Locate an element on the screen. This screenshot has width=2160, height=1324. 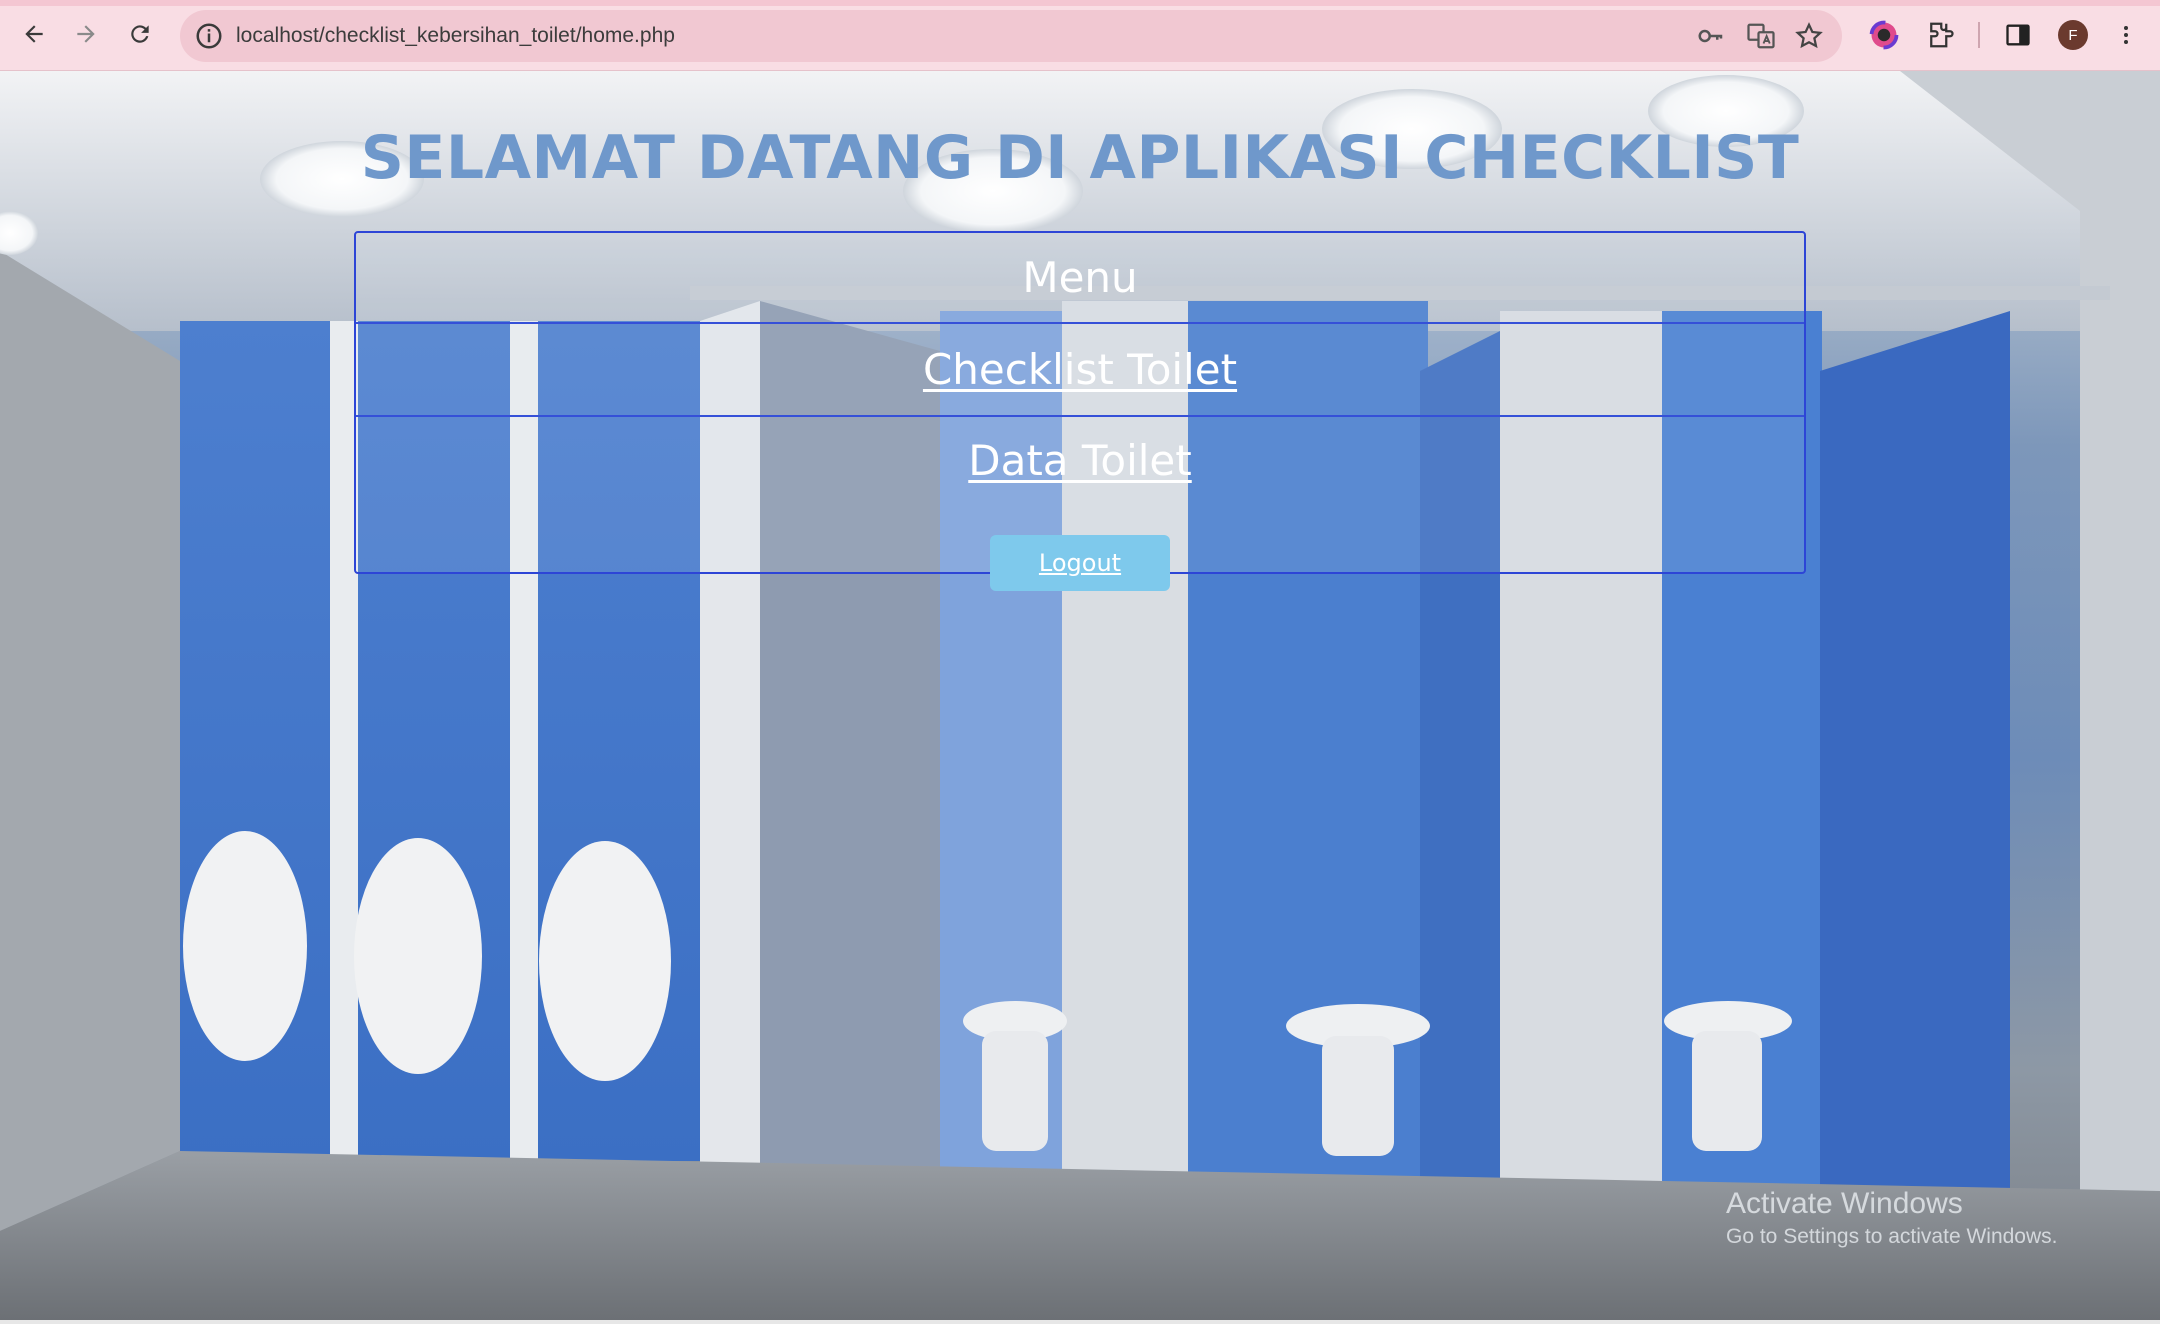
back-icon is located at coordinates (34, 34).